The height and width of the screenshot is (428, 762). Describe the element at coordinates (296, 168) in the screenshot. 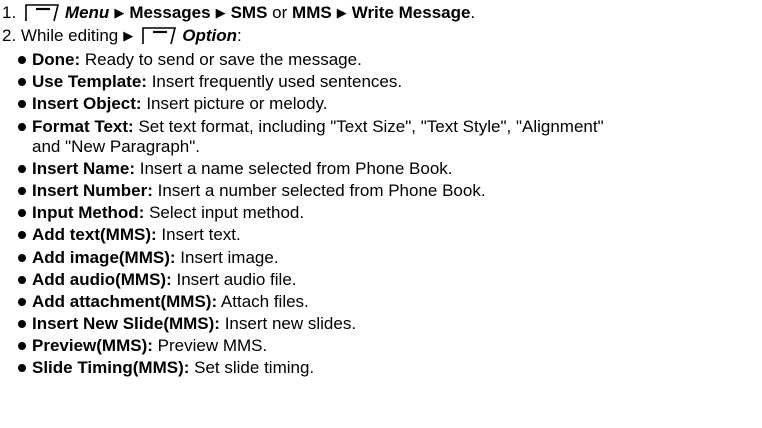

I see `option-desc: Insert a name selected from Phone Book.` at that location.